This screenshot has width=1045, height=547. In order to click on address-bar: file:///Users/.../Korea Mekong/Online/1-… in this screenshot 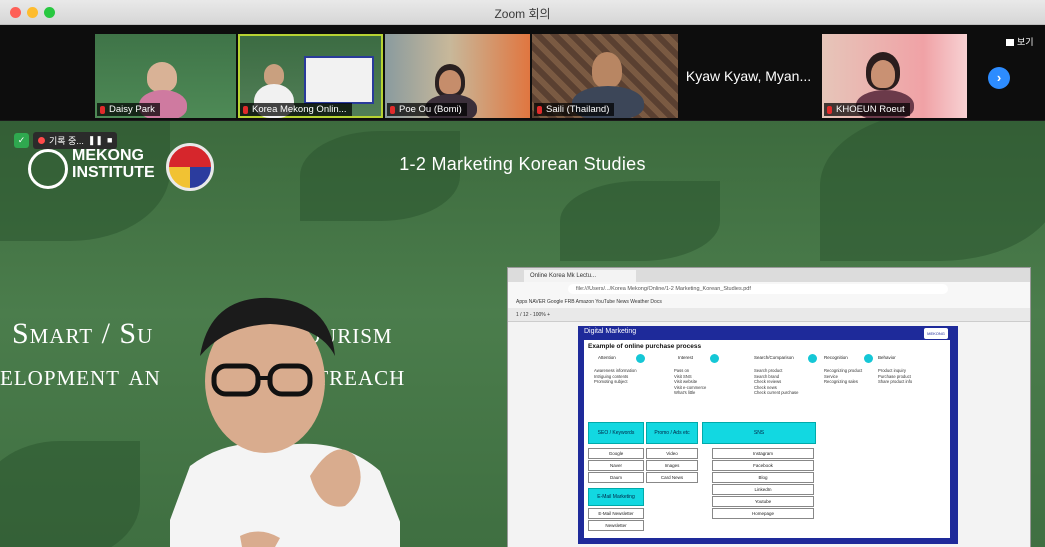, I will do `click(758, 289)`.